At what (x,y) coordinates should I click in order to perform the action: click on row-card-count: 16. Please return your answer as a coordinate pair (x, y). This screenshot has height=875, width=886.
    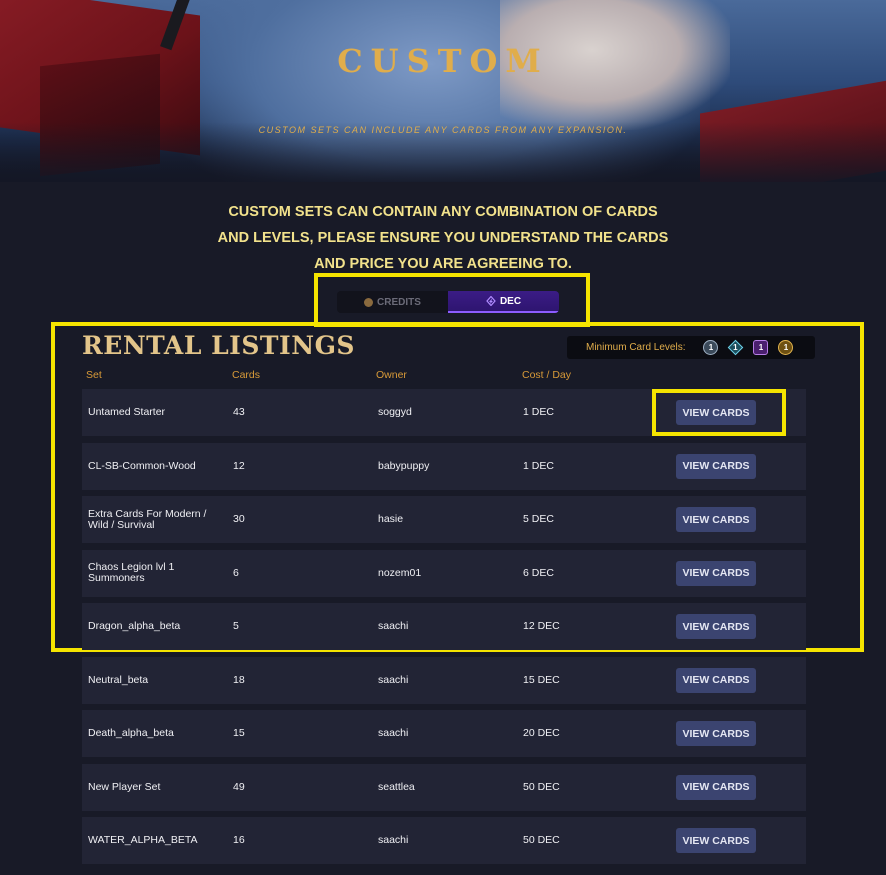
    Looking at the image, I should click on (239, 840).